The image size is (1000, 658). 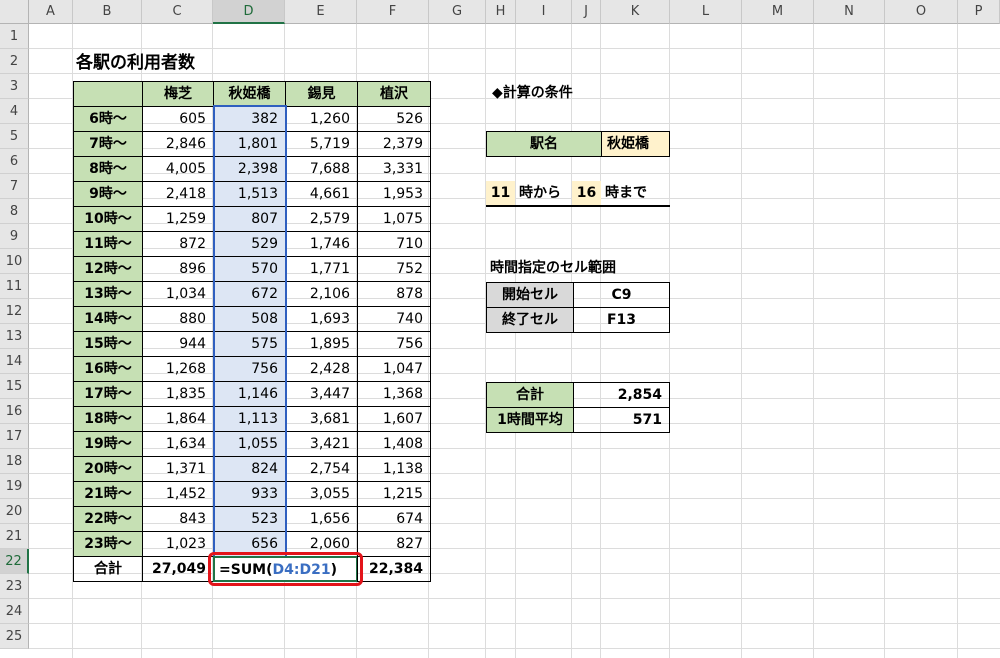 I want to click on data-cell: 1,146, so click(x=249, y=394).